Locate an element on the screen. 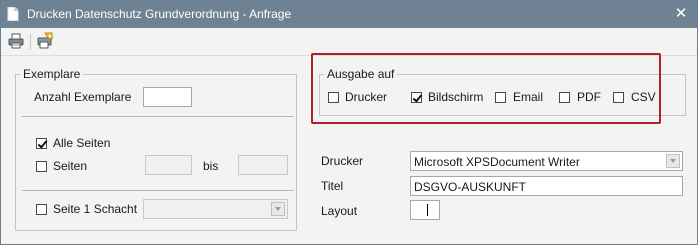 This screenshot has height=245, width=698. all-pages-checkbox is located at coordinates (41, 143).